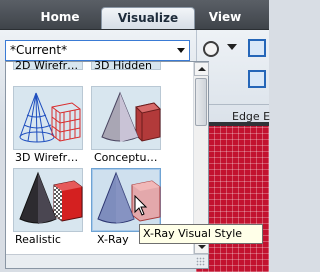  I want to click on 3d-wireframe-icon, so click(50, 117).